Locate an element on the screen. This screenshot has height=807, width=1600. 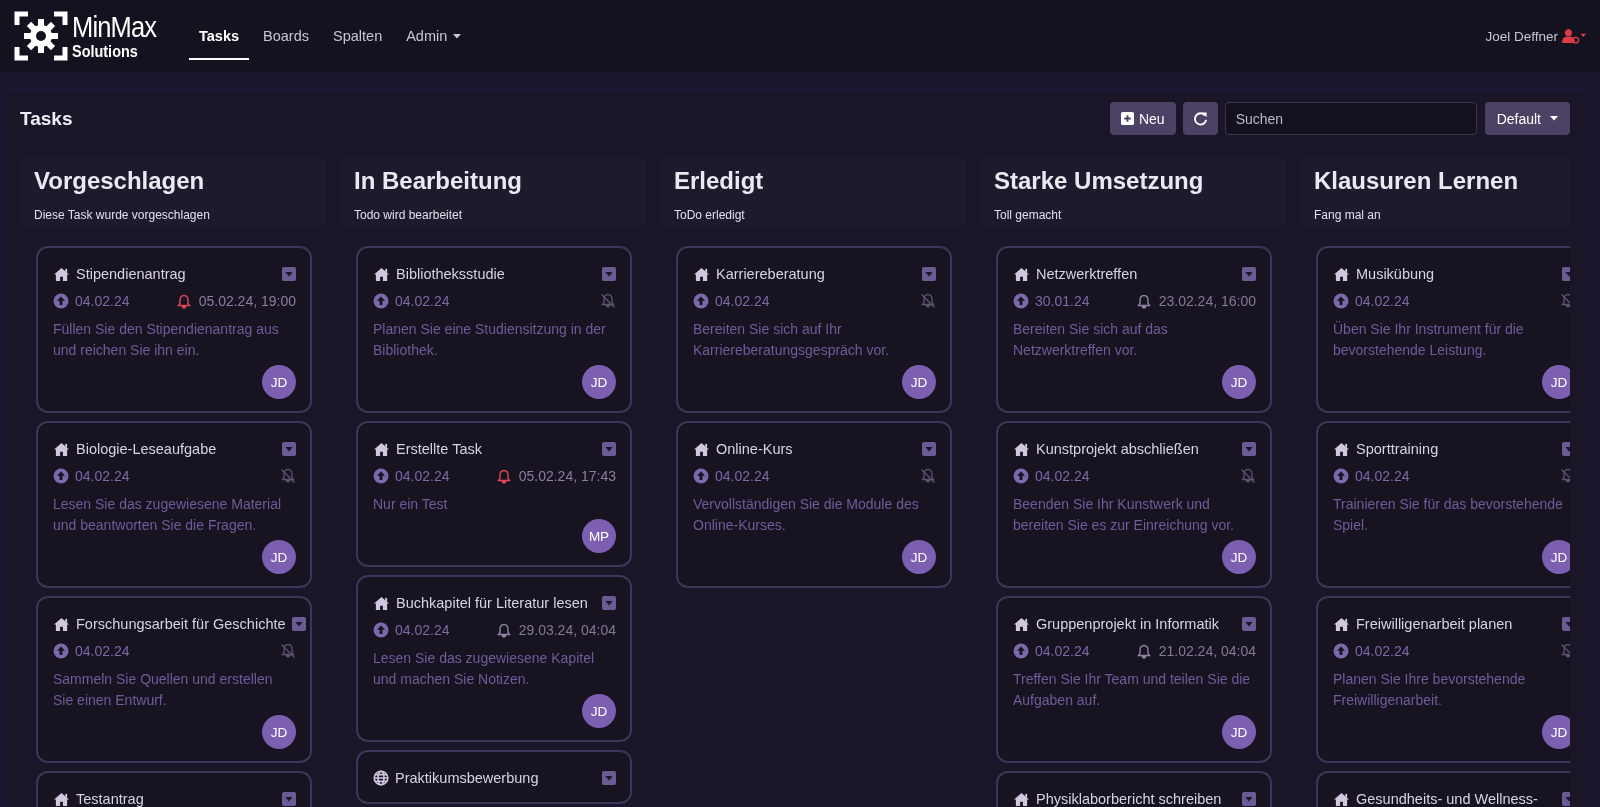
column-subtitle: Todo wird bearbeitet is located at coordinates (409, 215).